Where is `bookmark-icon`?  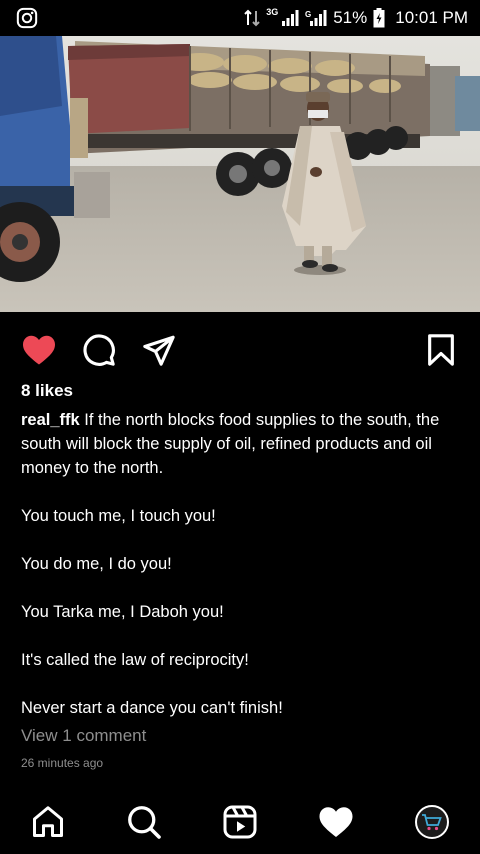
bookmark-icon is located at coordinates (441, 350).